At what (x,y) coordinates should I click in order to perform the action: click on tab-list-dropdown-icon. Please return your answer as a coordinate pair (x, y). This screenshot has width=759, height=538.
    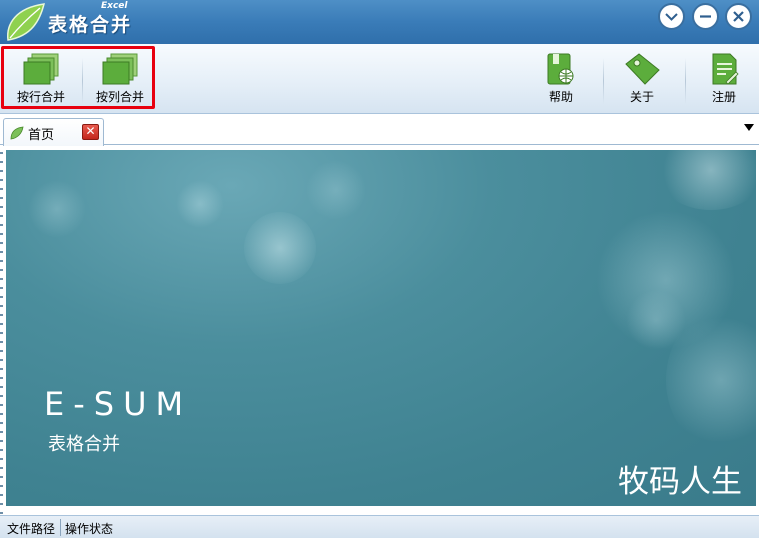
    Looking at the image, I should click on (749, 127).